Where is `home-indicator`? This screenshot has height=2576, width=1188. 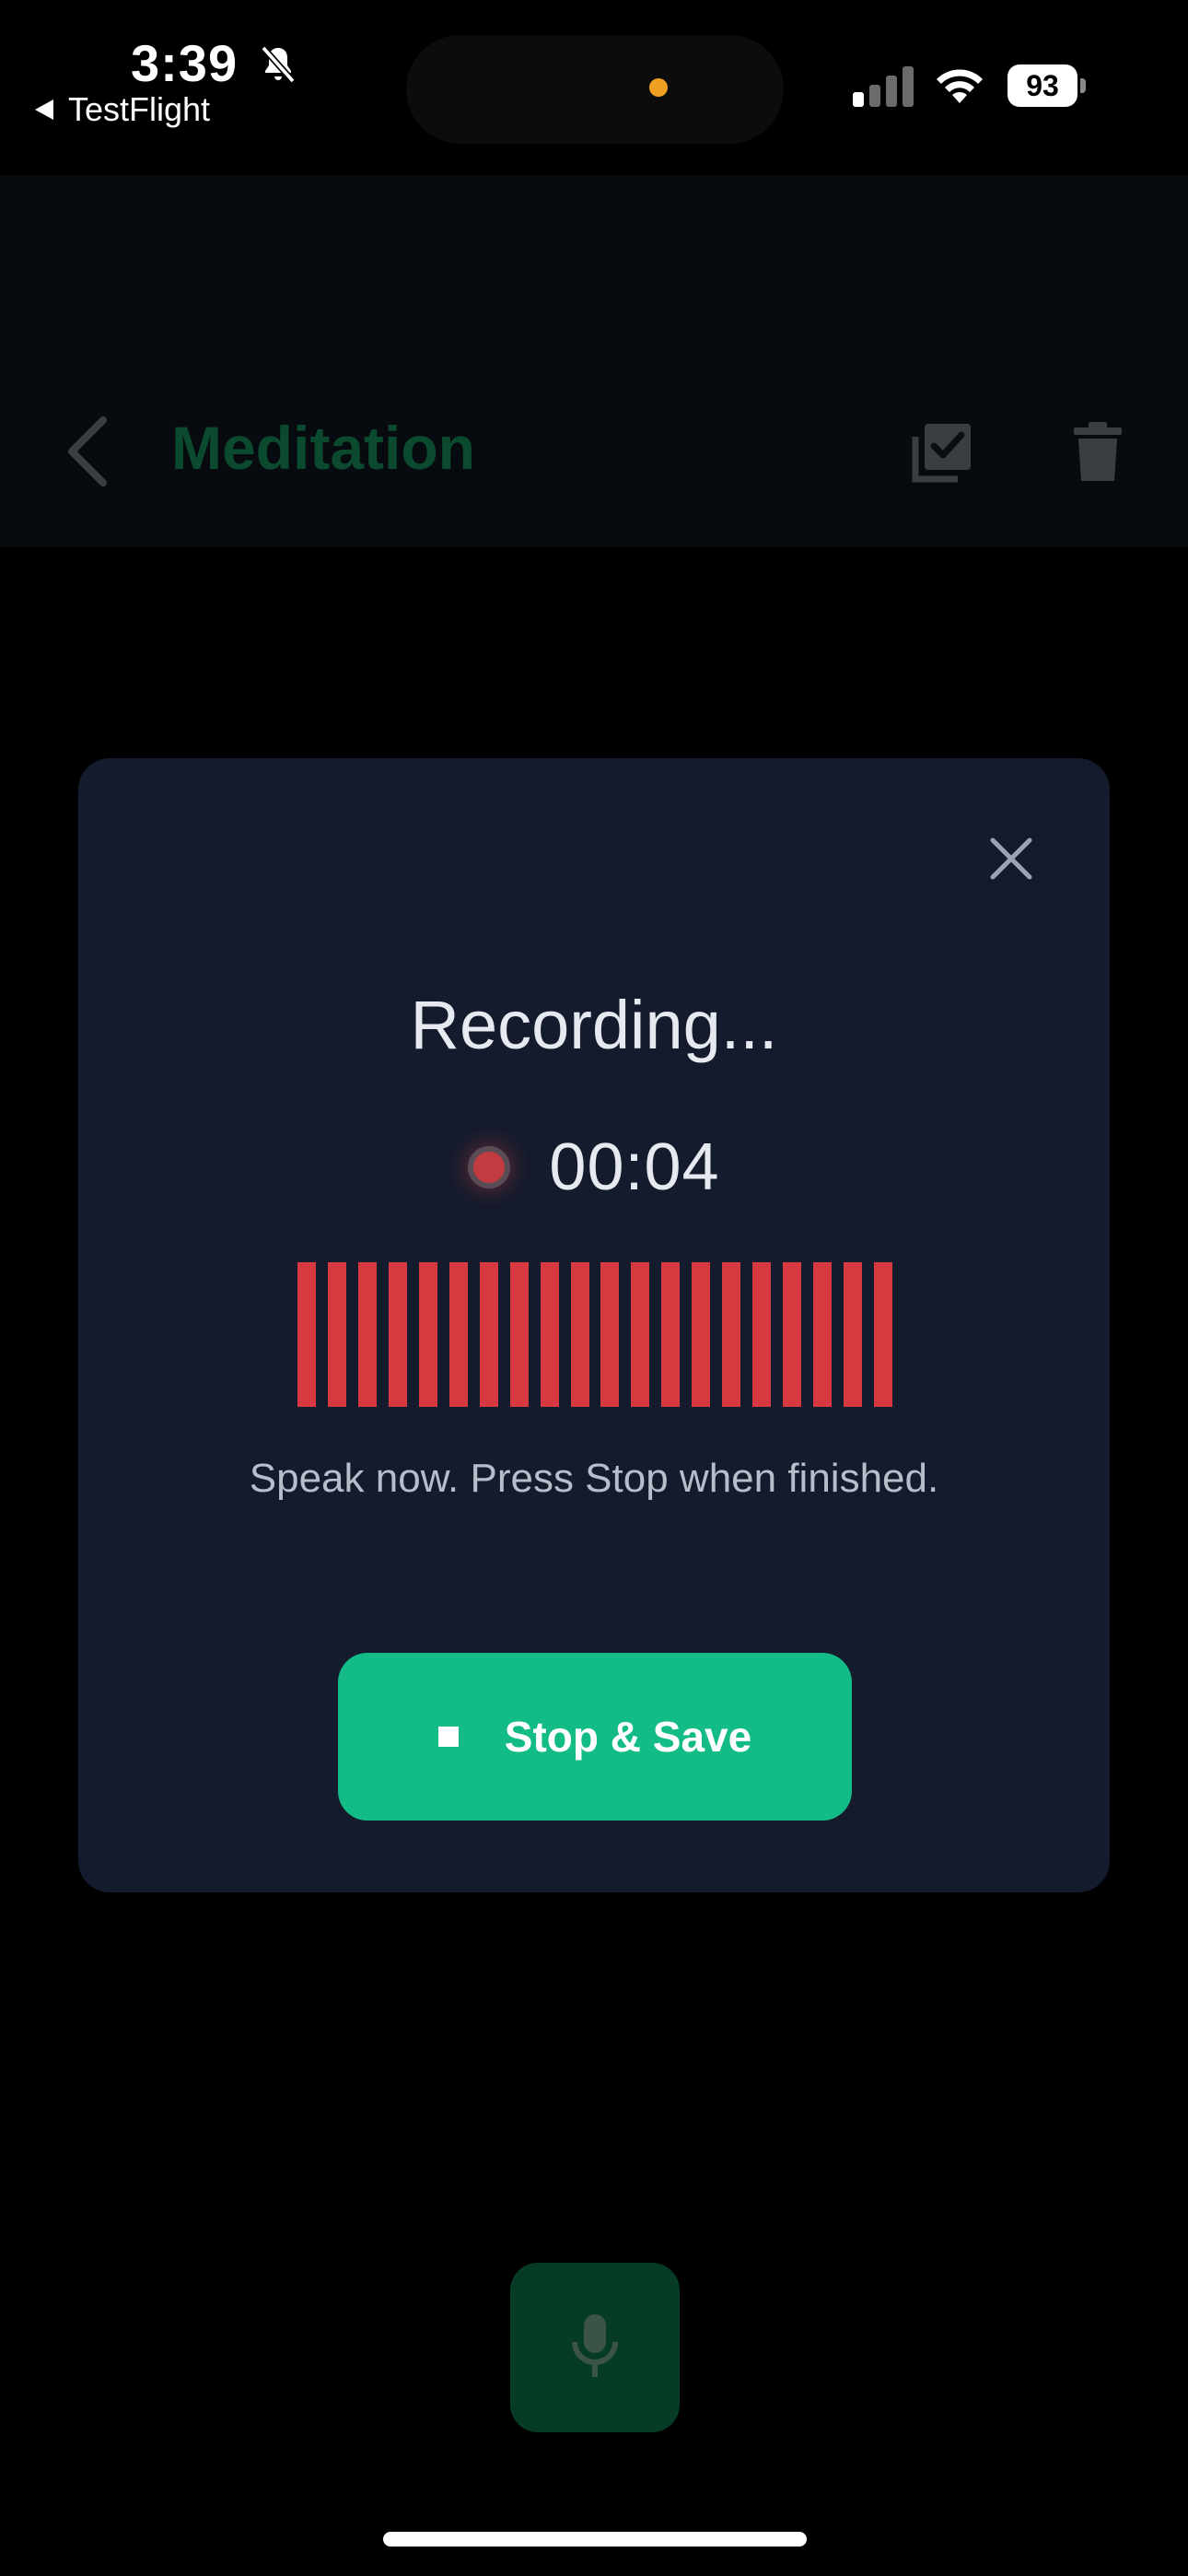 home-indicator is located at coordinates (595, 2539).